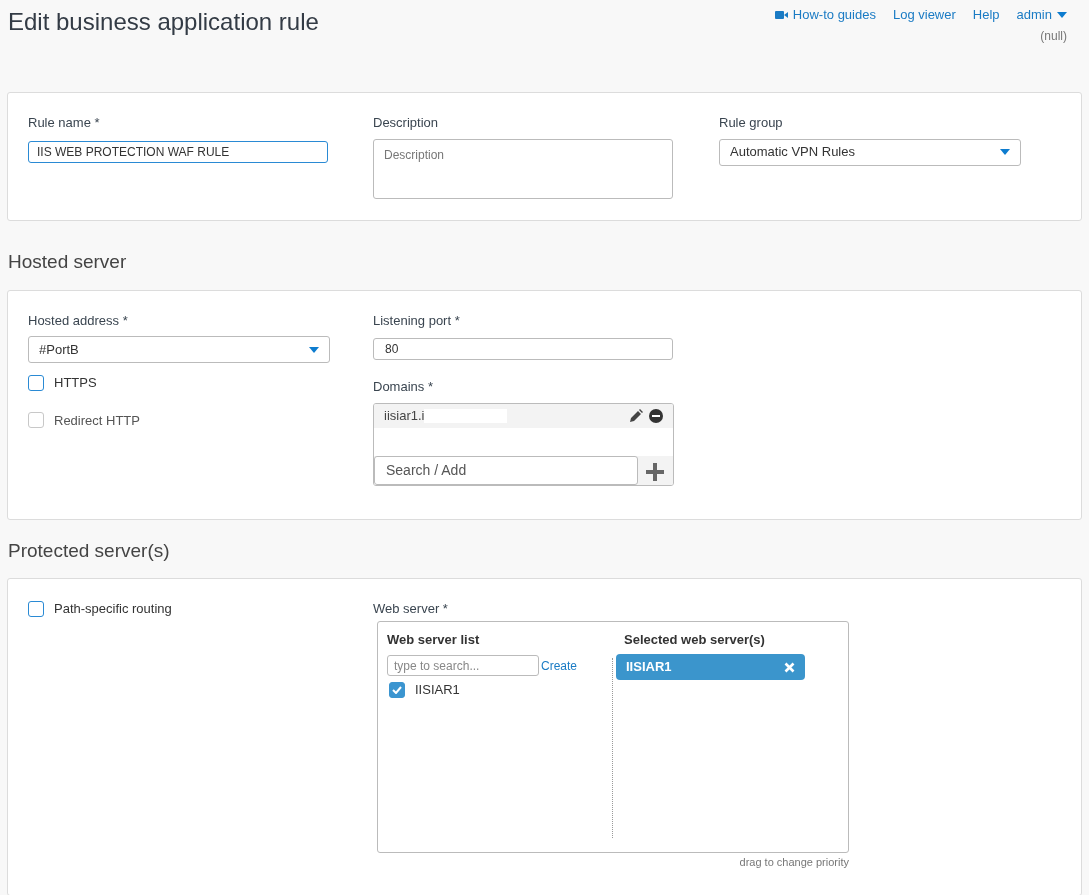  Describe the element at coordinates (1041, 15) in the screenshot. I see `user-menu: admin` at that location.